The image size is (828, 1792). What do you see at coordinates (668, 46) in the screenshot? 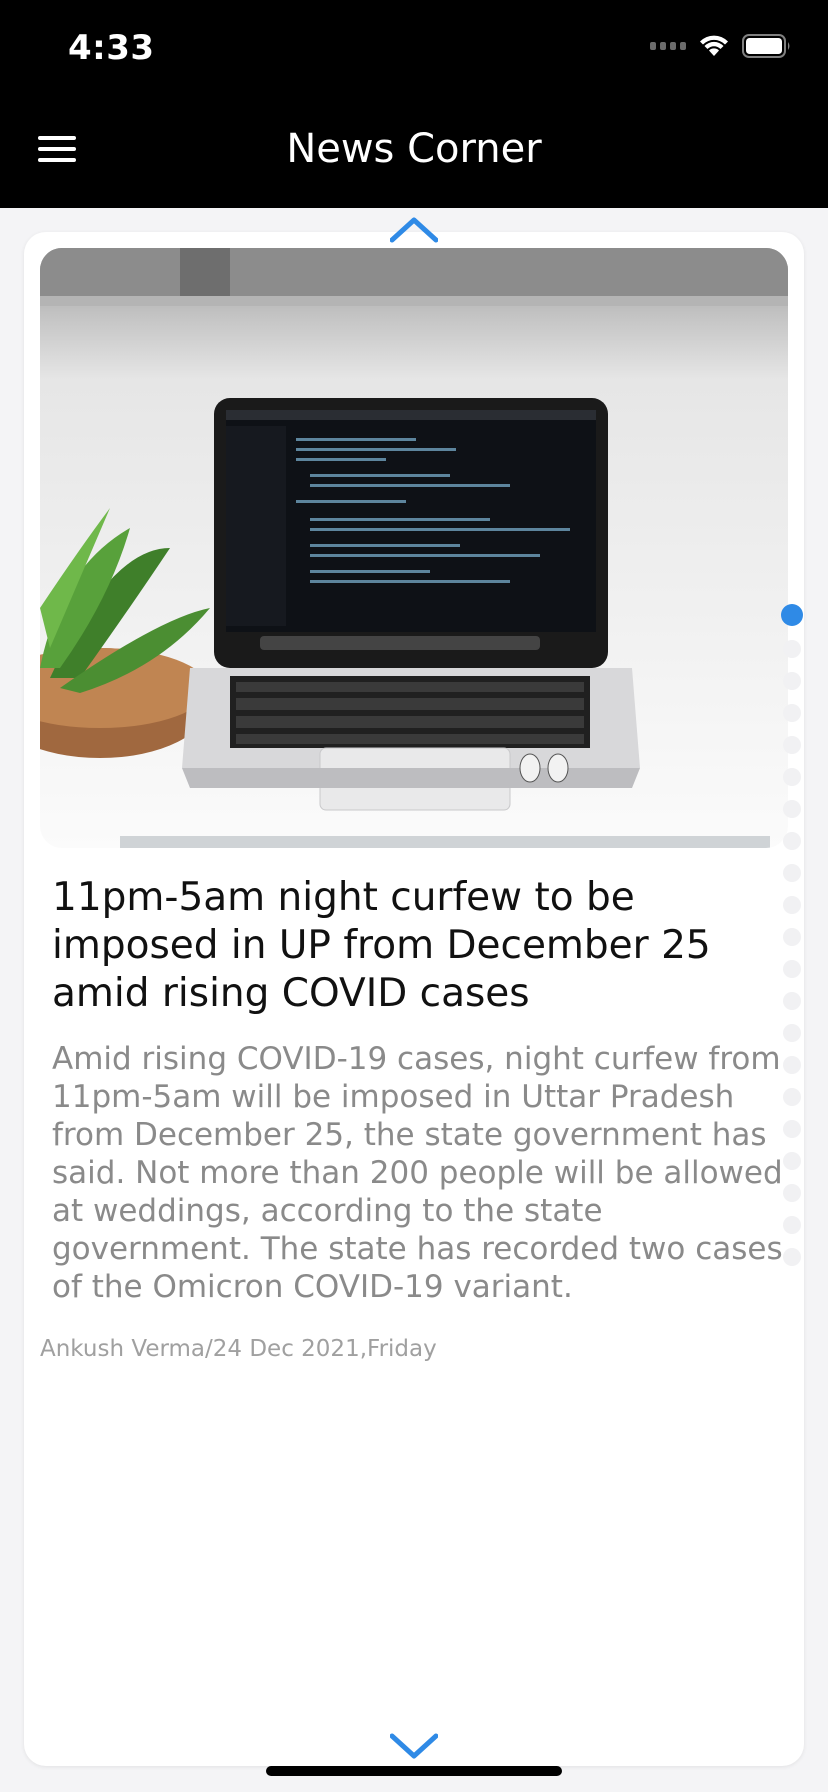
I see `cellular-signal-icon` at bounding box center [668, 46].